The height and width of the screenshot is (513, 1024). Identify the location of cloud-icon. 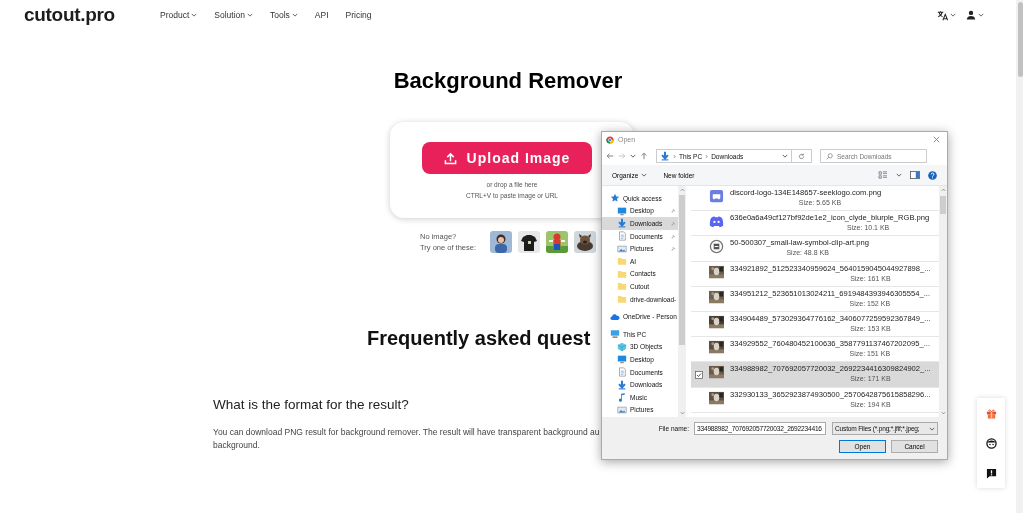
(615, 316).